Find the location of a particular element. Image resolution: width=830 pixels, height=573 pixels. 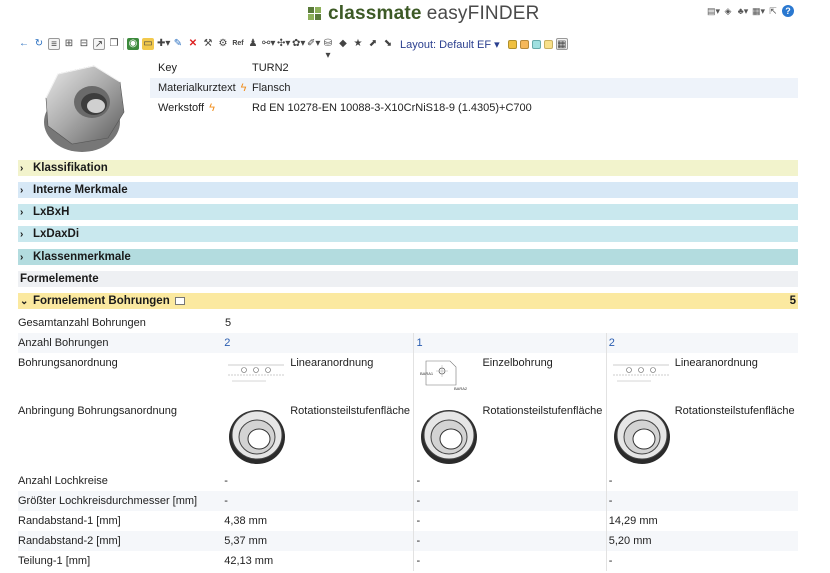

copy-icon: ❐ is located at coordinates (114, 44).